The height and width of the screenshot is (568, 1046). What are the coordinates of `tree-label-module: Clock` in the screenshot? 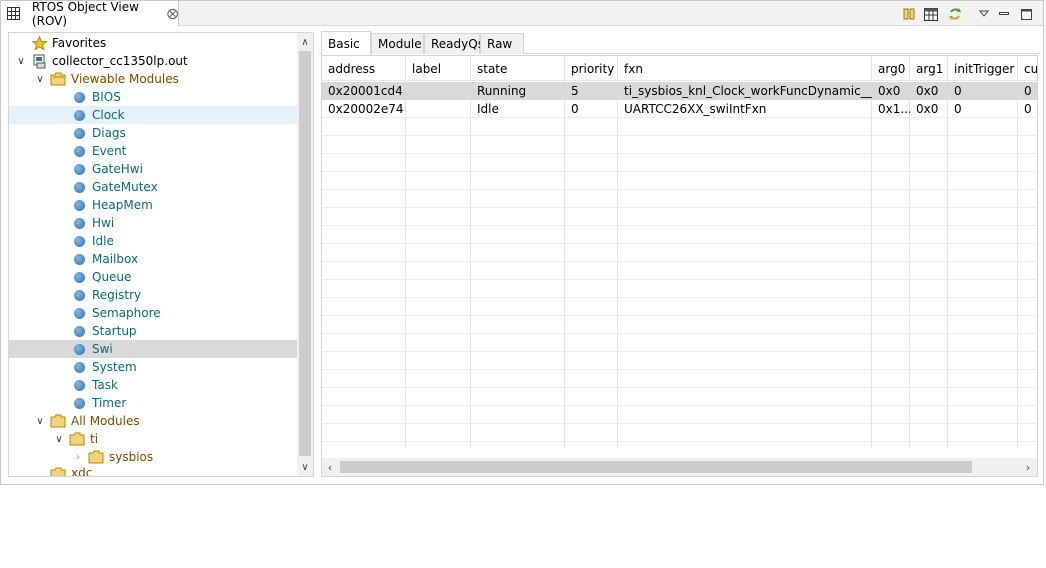 It's located at (108, 115).